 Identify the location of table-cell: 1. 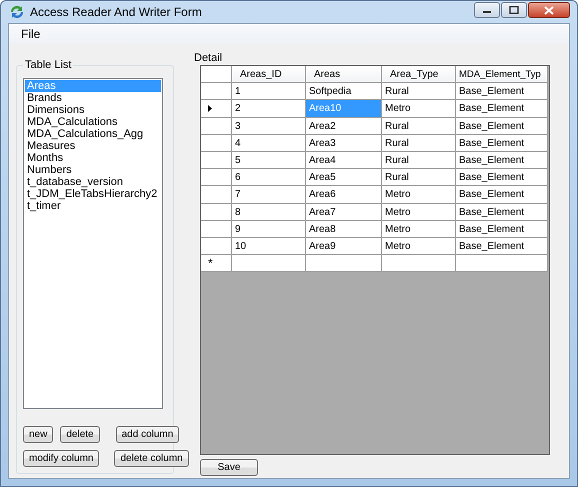
(269, 91).